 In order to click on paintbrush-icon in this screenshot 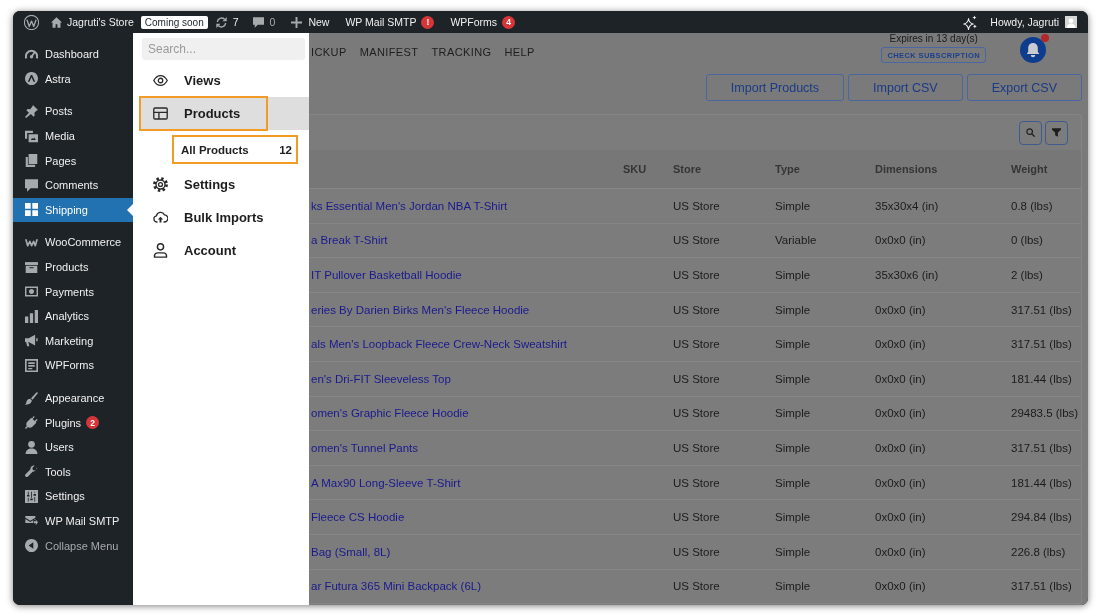, I will do `click(31, 398)`.